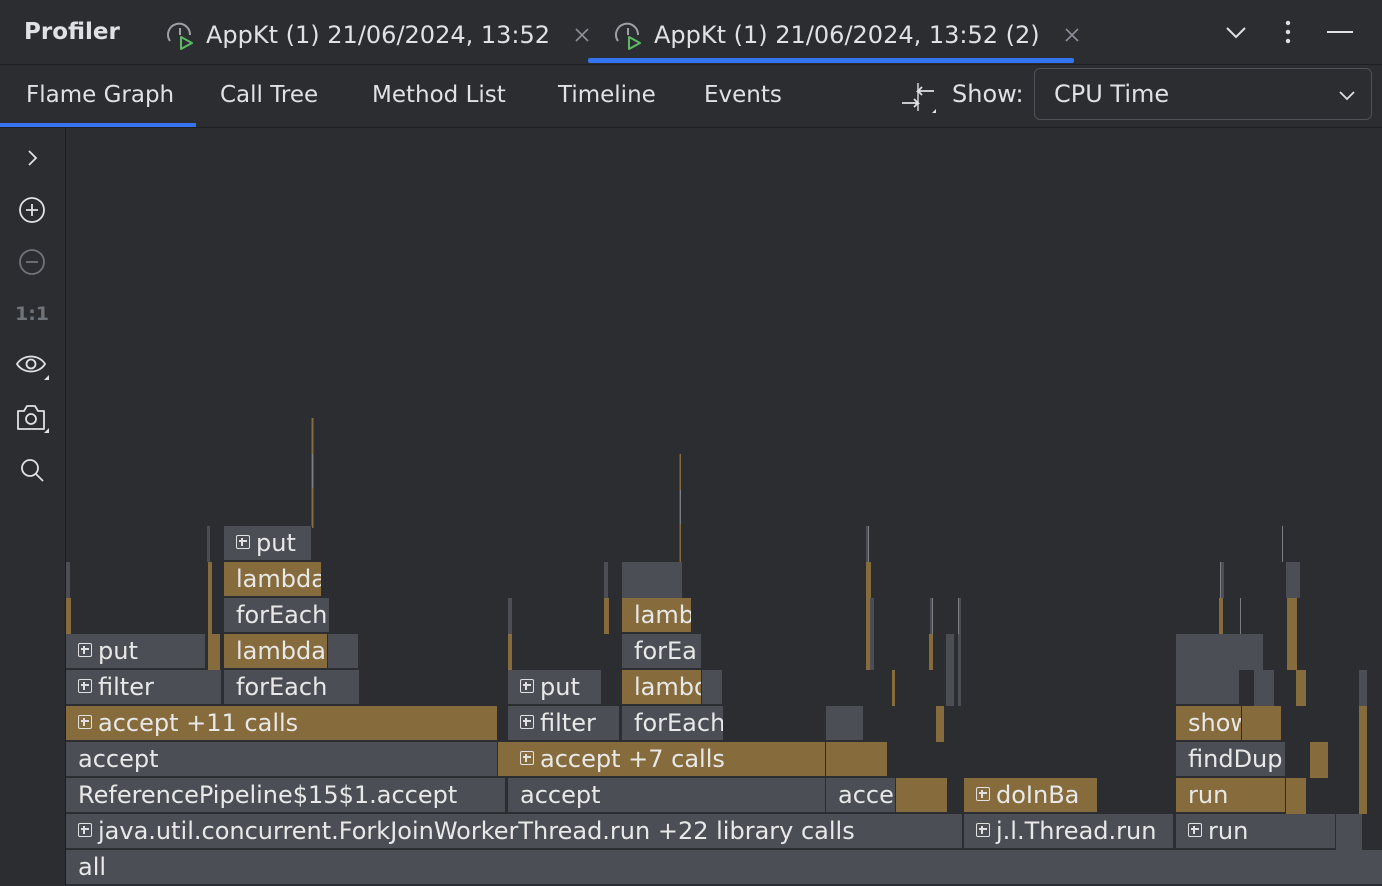  What do you see at coordinates (286, 795) in the screenshot?
I see `flame-frame: ReferencePipeline$15$1.accept` at bounding box center [286, 795].